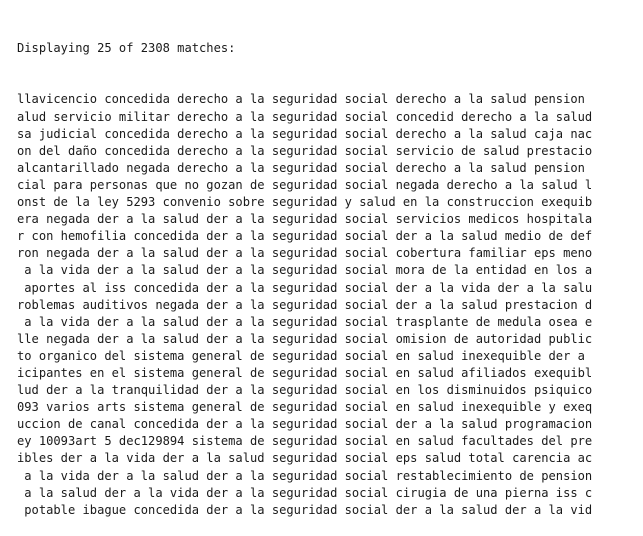 The image size is (643, 536). Describe the element at coordinates (141, 355) in the screenshot. I see `left-context: to organico del sistema general de` at that location.